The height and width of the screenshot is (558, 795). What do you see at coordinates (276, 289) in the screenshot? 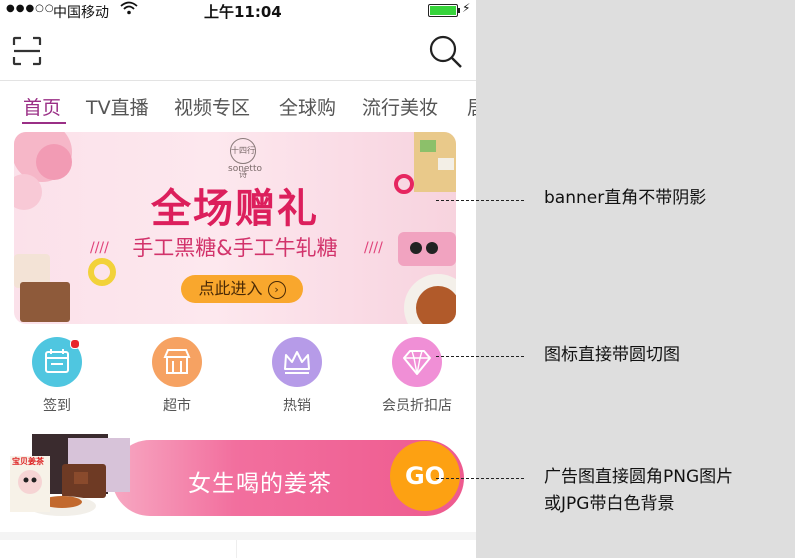
I see `arrow-right-icon: ›` at bounding box center [276, 289].